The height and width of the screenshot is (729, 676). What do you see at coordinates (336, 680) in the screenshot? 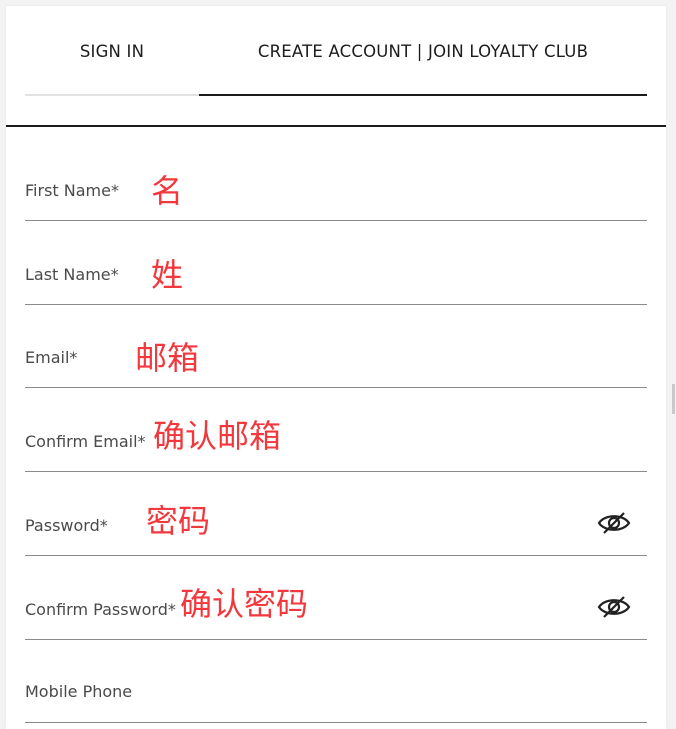
I see `mobile-phone-field: Mobile Phone` at bounding box center [336, 680].